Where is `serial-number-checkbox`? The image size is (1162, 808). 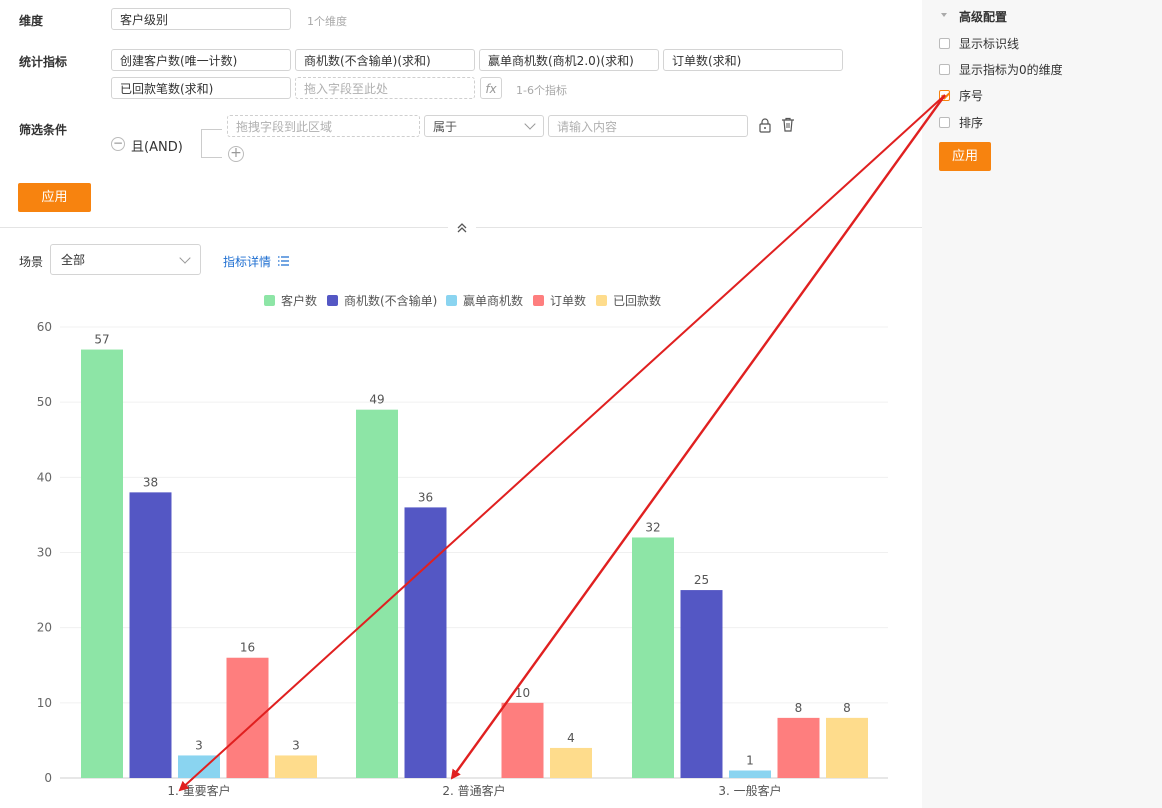
serial-number-checkbox is located at coordinates (944, 95).